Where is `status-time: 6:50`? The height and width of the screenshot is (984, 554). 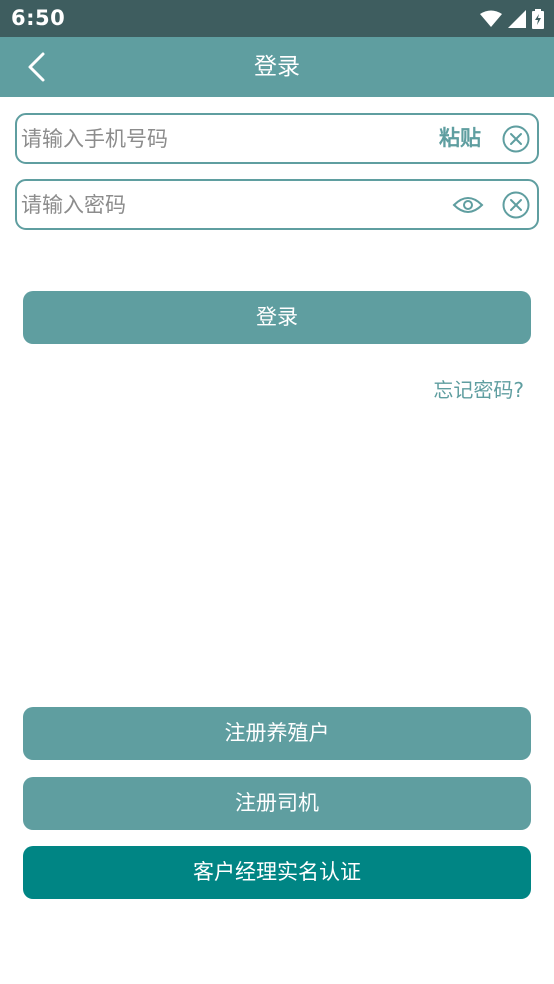 status-time: 6:50 is located at coordinates (38, 18).